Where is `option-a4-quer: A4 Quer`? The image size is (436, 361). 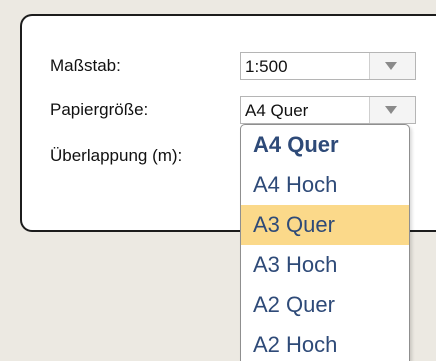 option-a4-quer: A4 Quer is located at coordinates (325, 145).